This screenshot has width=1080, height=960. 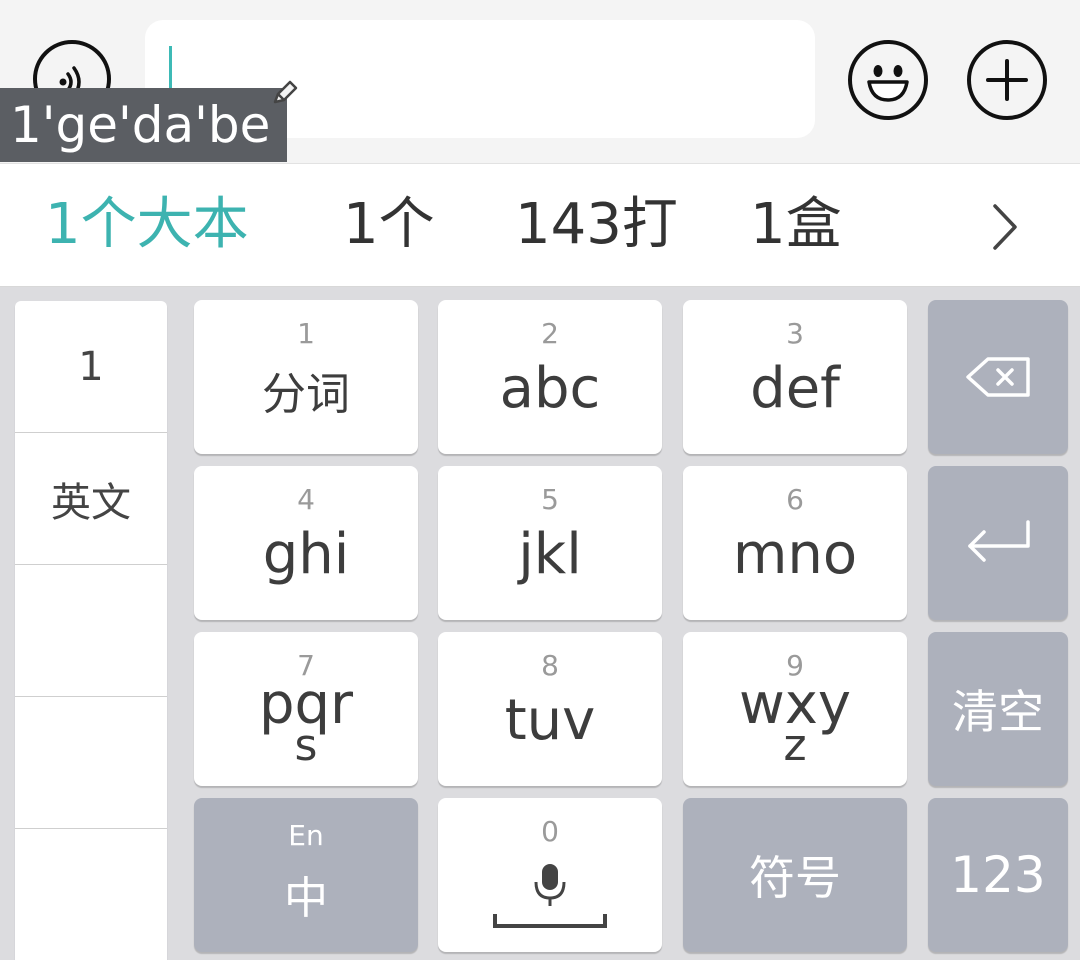 What do you see at coordinates (998, 712) in the screenshot?
I see `key-label: 清空` at bounding box center [998, 712].